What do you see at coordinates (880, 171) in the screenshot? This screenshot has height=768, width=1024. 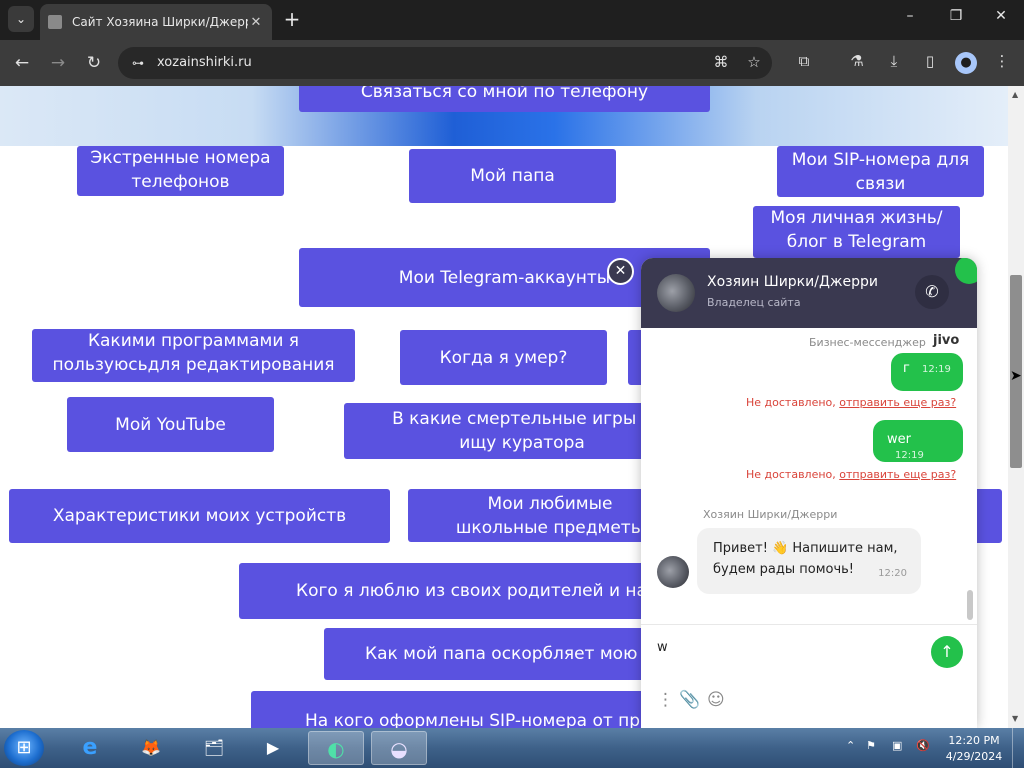 I see `sip-numbers-button: Мои SIP-номера для связи` at bounding box center [880, 171].